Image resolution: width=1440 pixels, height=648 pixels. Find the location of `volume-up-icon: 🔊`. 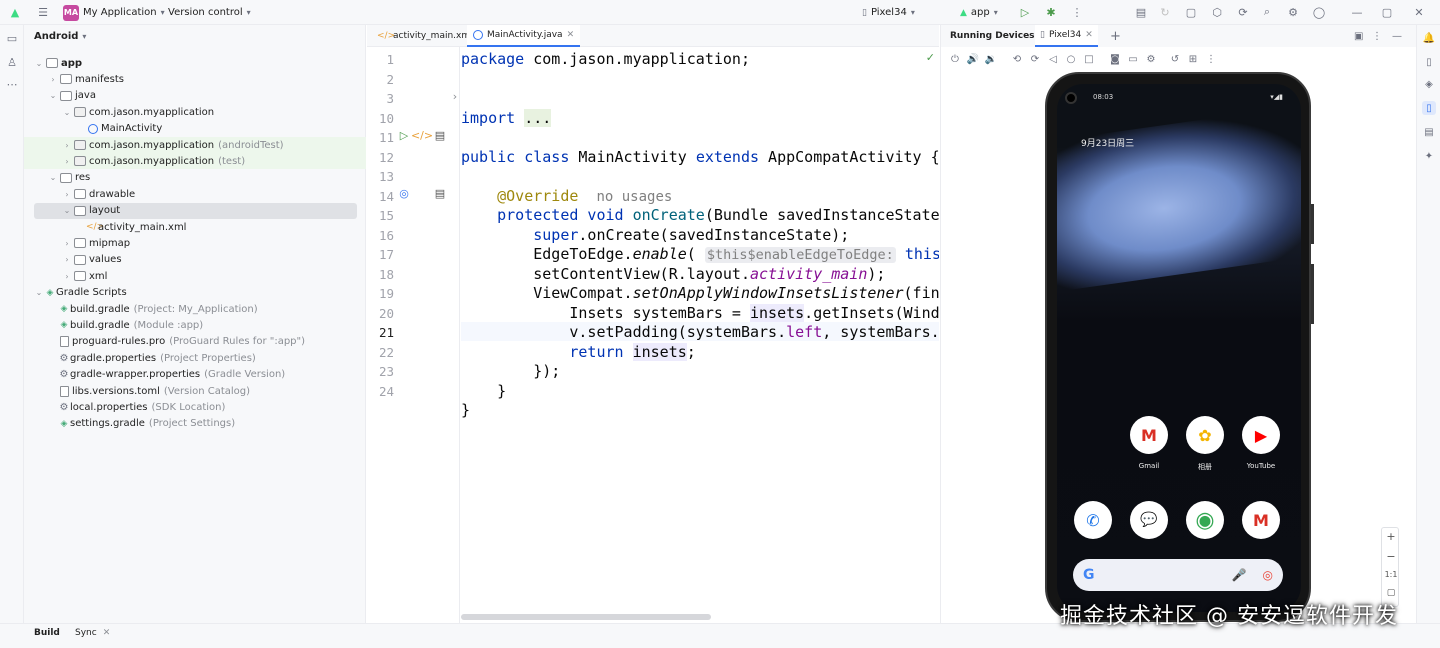

volume-up-icon: 🔊 is located at coordinates (973, 59).